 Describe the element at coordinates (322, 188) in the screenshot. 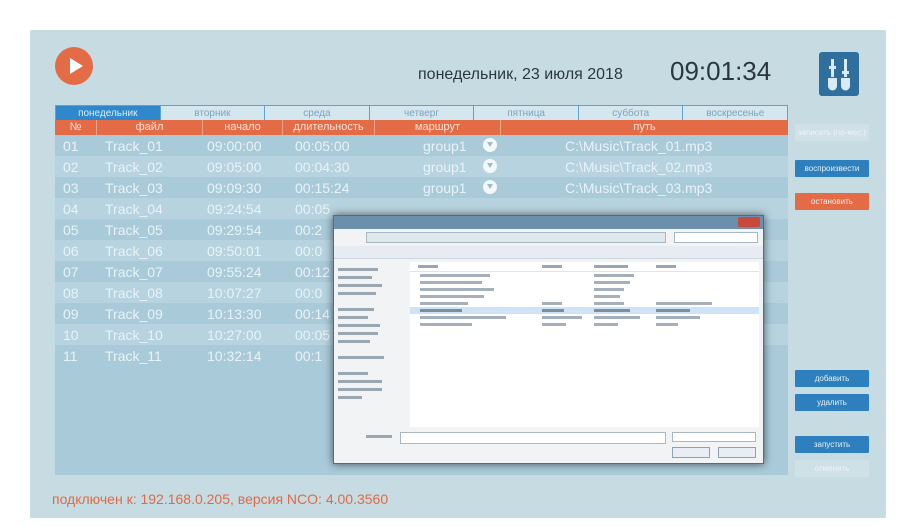

I see `cell-duration: 00:15:24` at that location.